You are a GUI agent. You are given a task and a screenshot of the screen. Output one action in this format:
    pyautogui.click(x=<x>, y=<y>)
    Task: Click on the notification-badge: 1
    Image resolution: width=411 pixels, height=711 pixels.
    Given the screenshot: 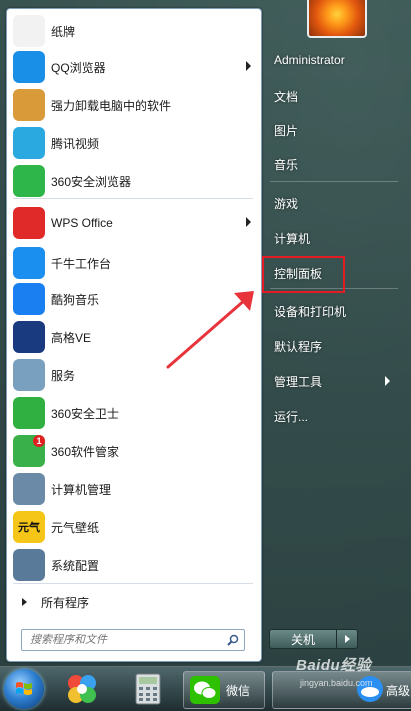 What is the action you would take?
    pyautogui.click(x=39, y=441)
    